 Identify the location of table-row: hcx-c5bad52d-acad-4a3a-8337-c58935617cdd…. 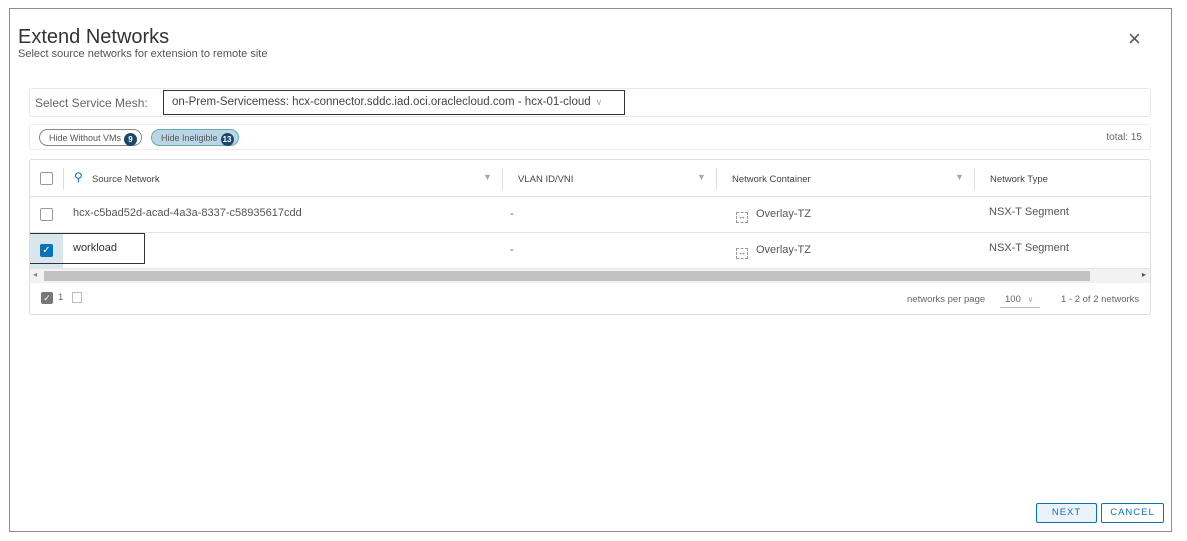
(590, 215).